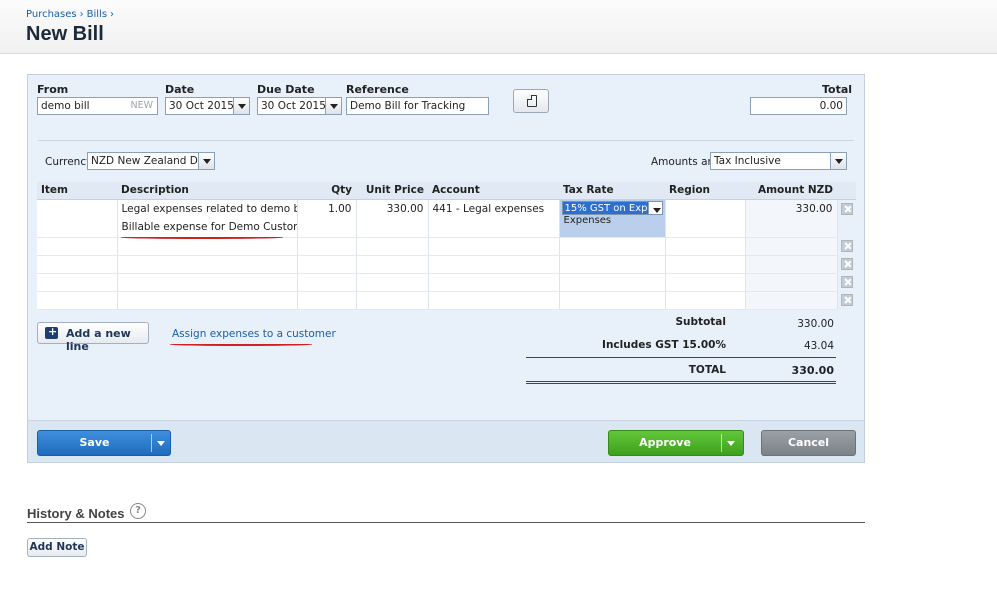 This screenshot has width=997, height=601. Describe the element at coordinates (808, 443) in the screenshot. I see `cancel-button: Cancel` at that location.